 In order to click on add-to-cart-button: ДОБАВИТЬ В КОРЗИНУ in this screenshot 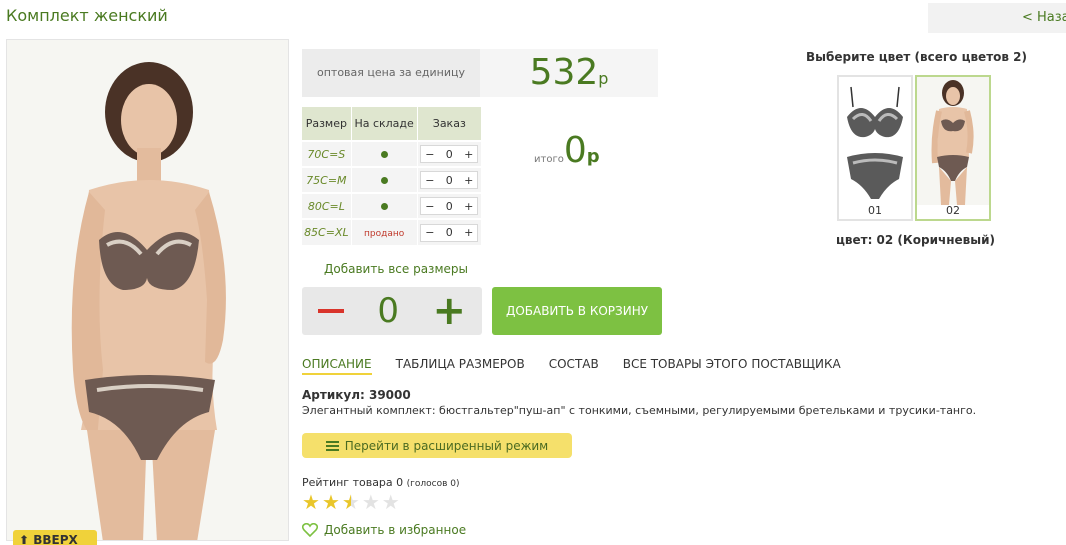, I will do `click(577, 311)`.